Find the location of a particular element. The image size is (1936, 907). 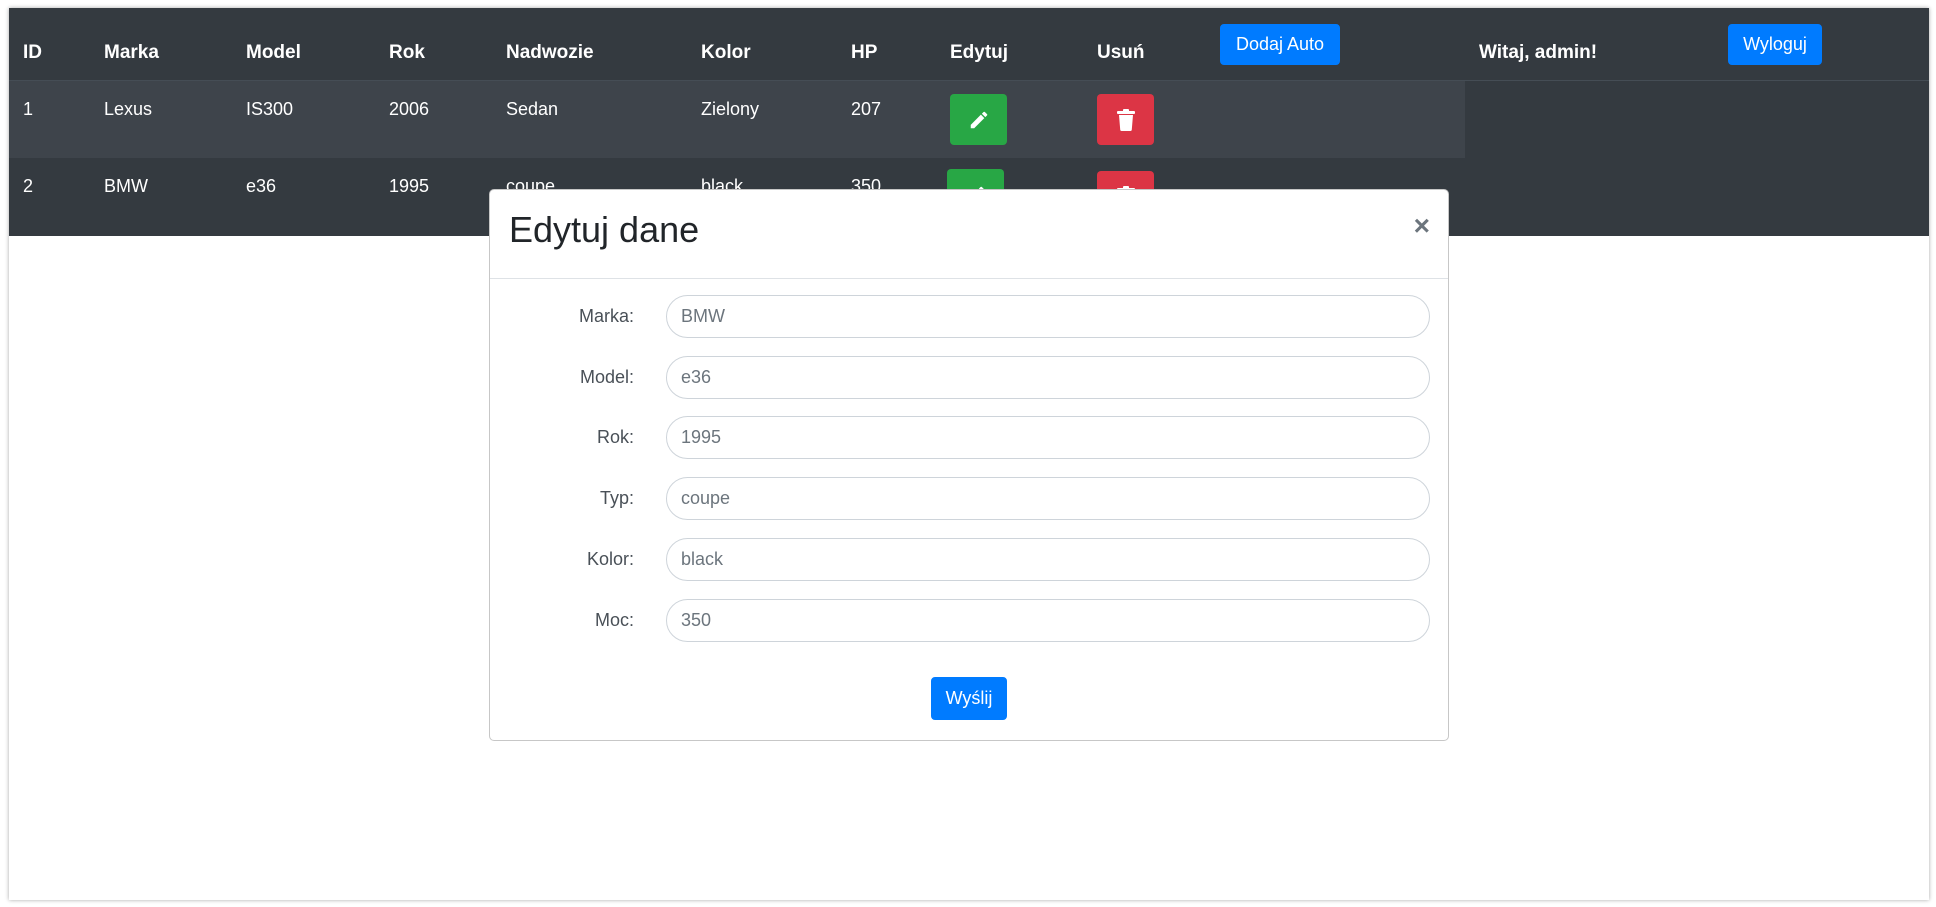

edit-button is located at coordinates (978, 119).